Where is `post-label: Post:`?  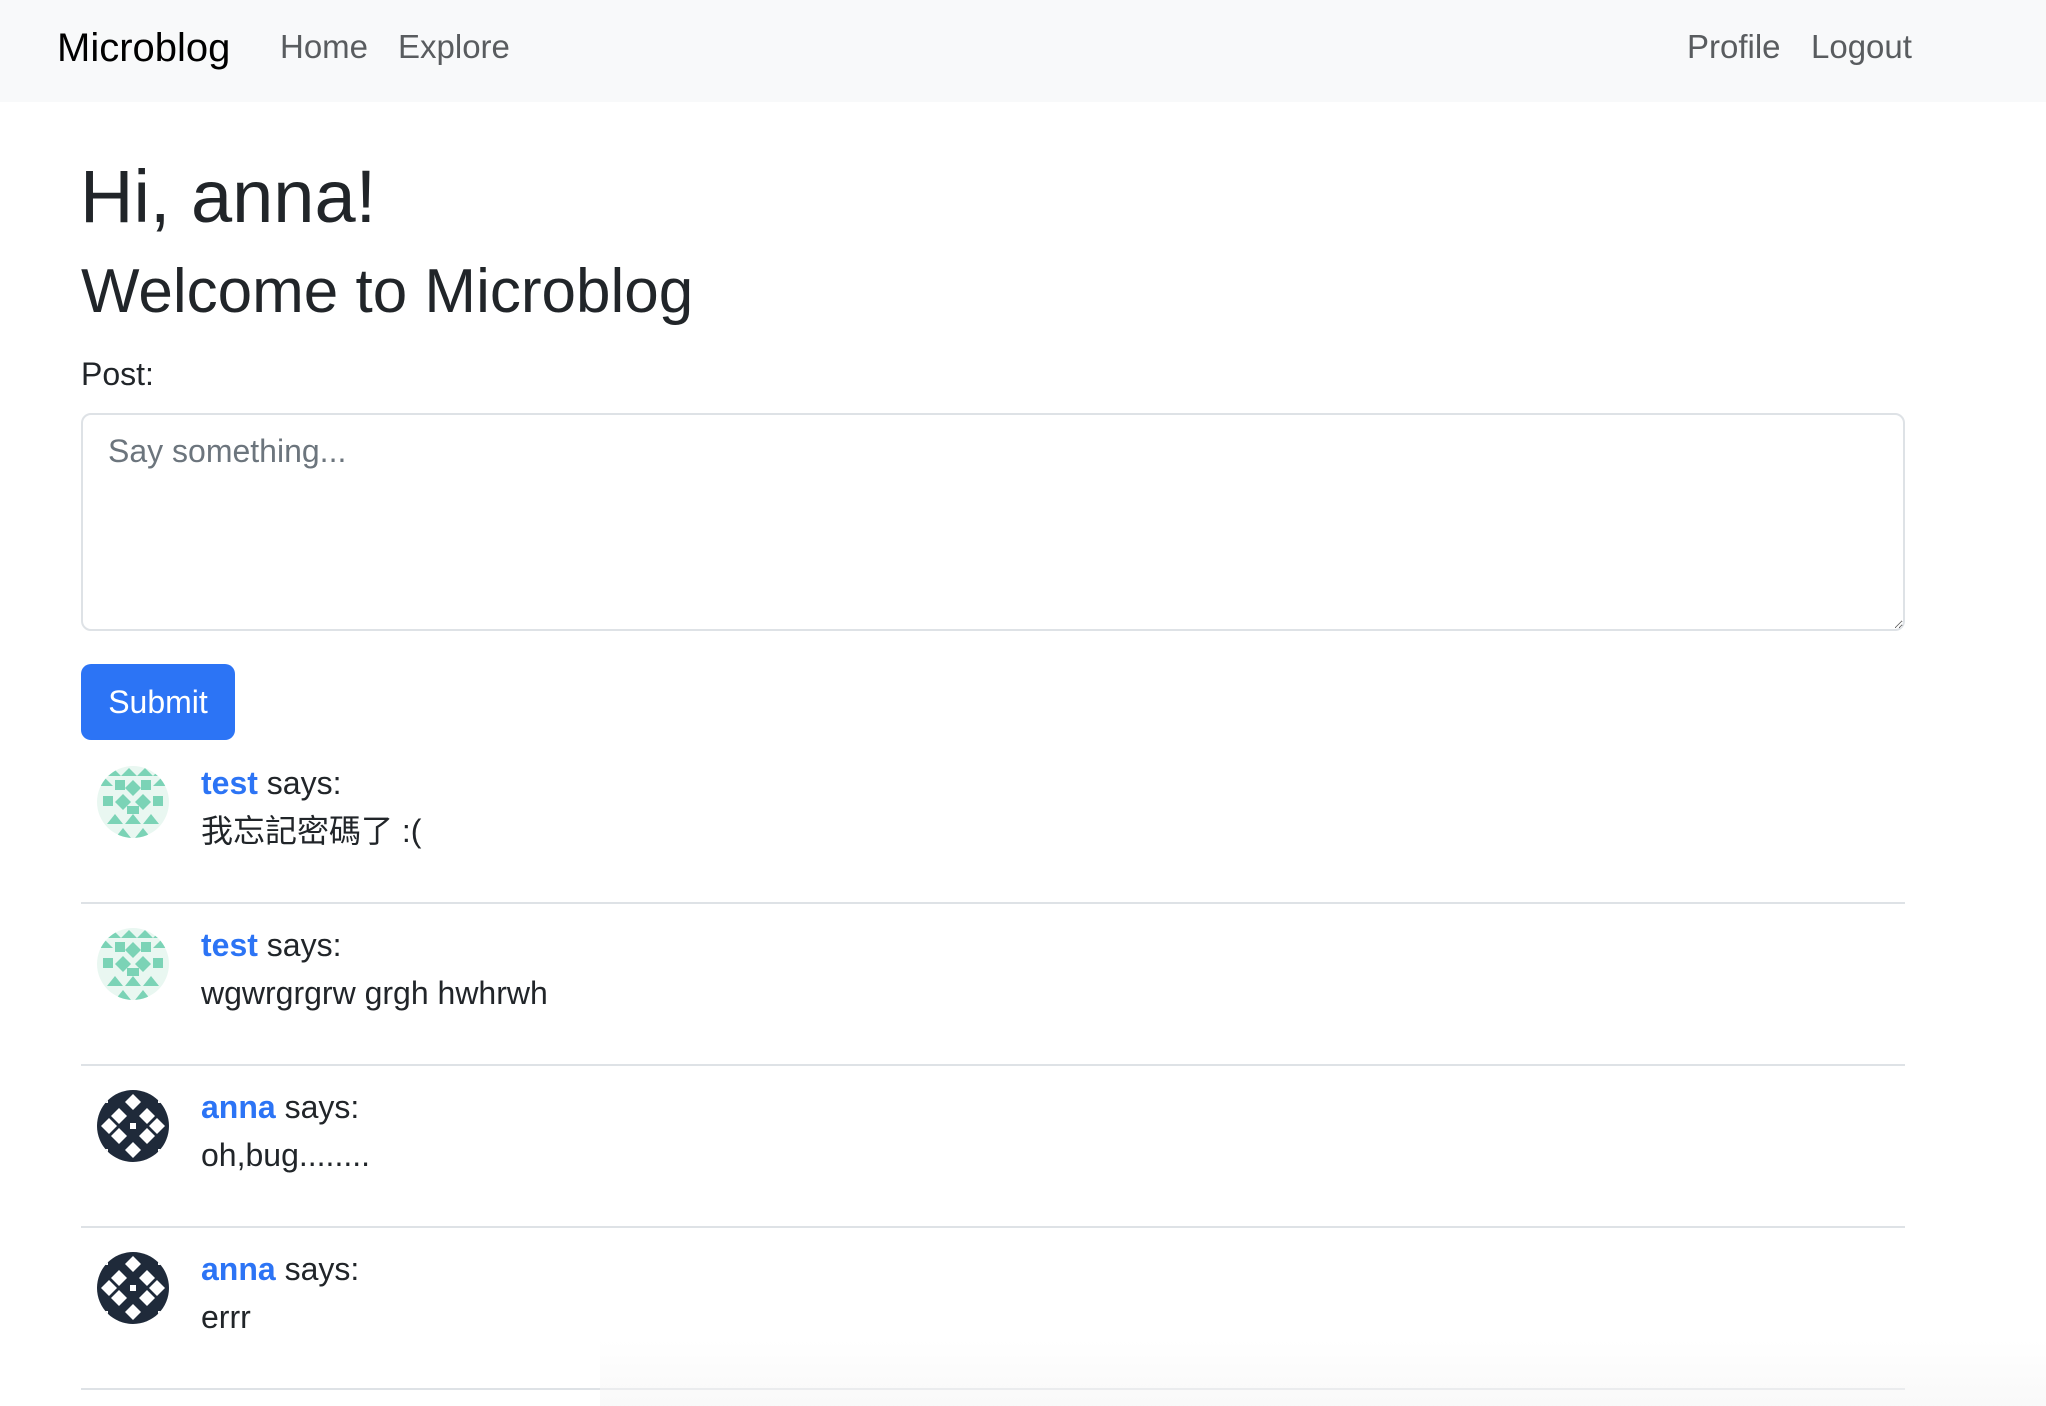
post-label: Post: is located at coordinates (117, 374).